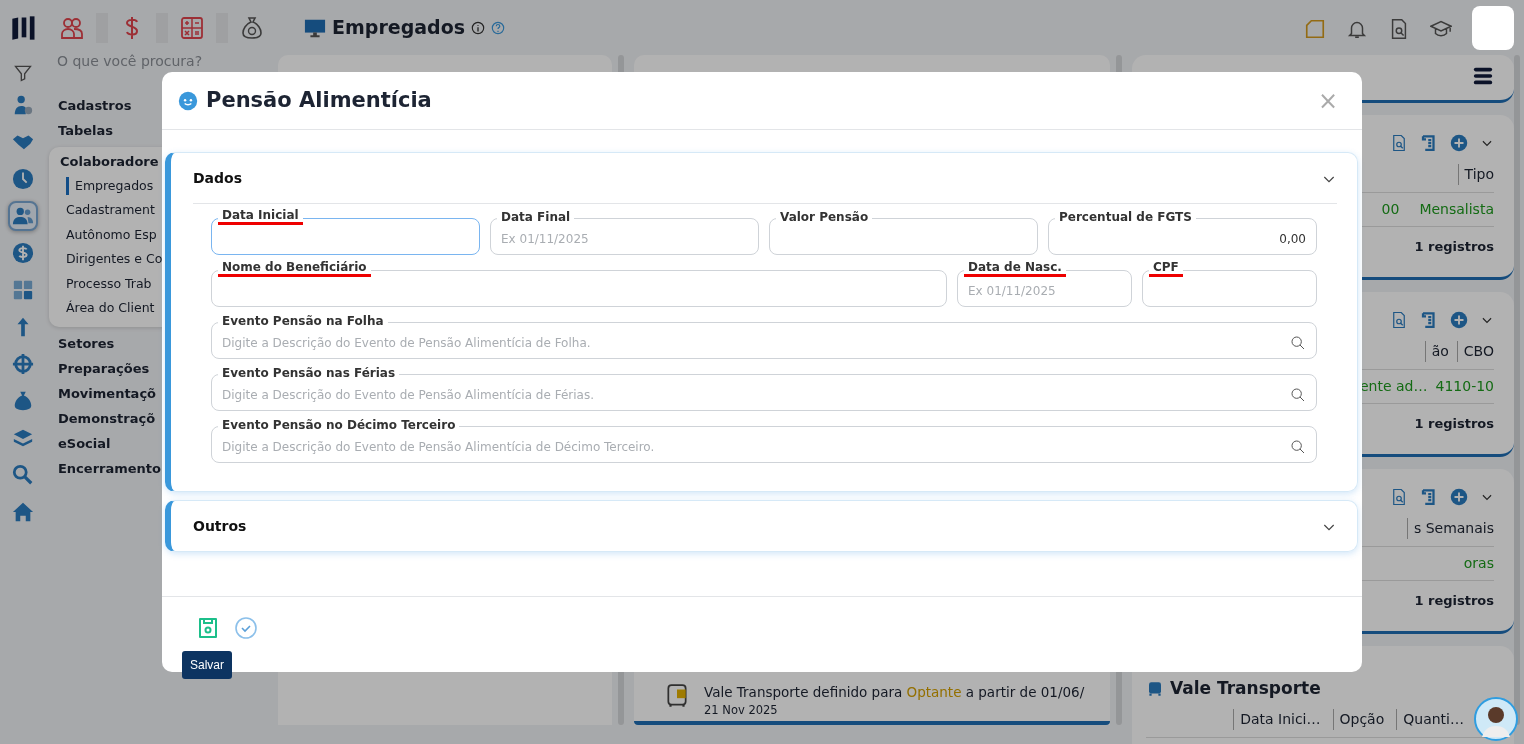 This screenshot has width=1524, height=744. I want to click on avatar, so click(1496, 719).